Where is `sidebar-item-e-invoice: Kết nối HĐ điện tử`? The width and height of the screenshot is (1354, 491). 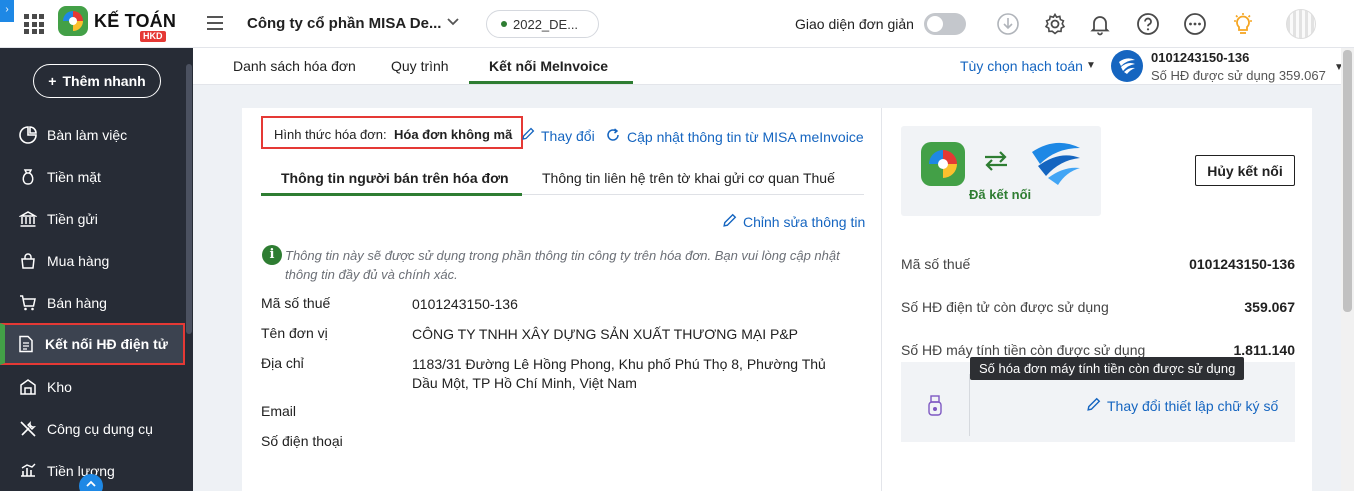
sidebar-item-e-invoice: Kết nối HĐ điện tử is located at coordinates (92, 344).